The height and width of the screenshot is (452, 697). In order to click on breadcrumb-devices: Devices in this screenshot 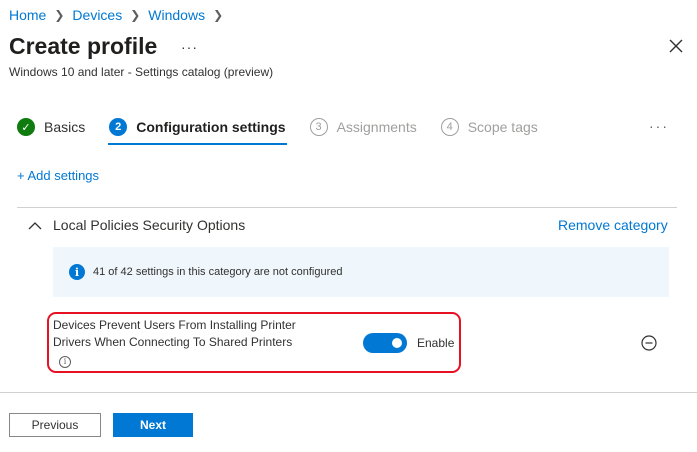, I will do `click(97, 15)`.